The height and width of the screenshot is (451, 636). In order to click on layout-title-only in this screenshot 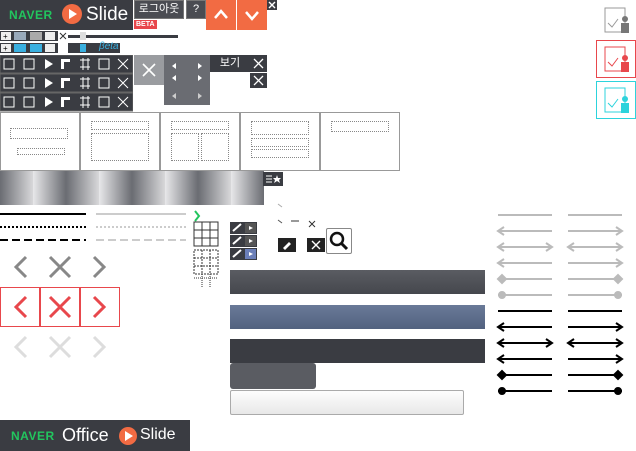, I will do `click(360, 141)`.